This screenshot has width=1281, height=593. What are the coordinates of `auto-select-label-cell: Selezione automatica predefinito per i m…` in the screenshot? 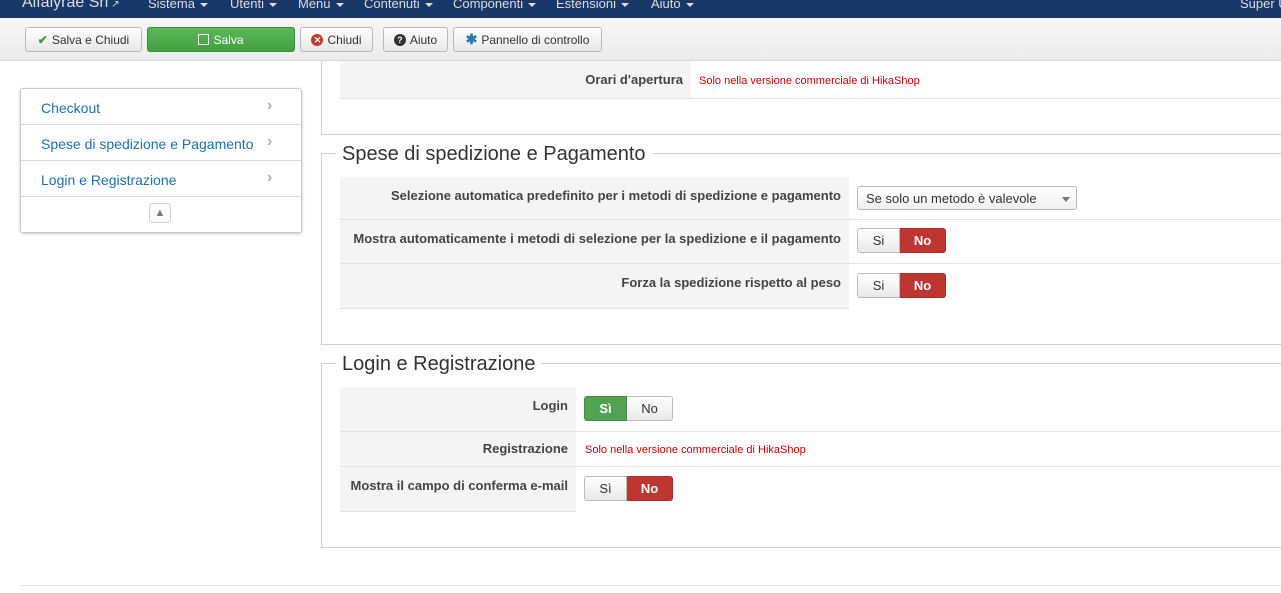 It's located at (594, 198).